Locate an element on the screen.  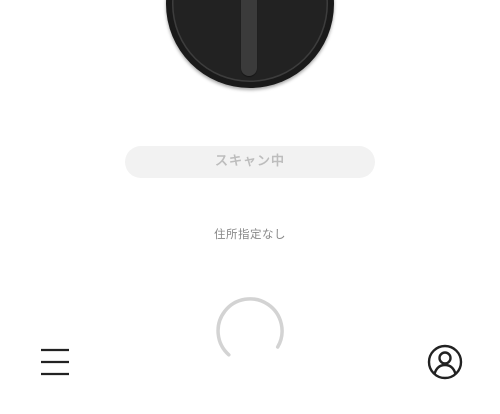
smart-lock-icon is located at coordinates (250, 44).